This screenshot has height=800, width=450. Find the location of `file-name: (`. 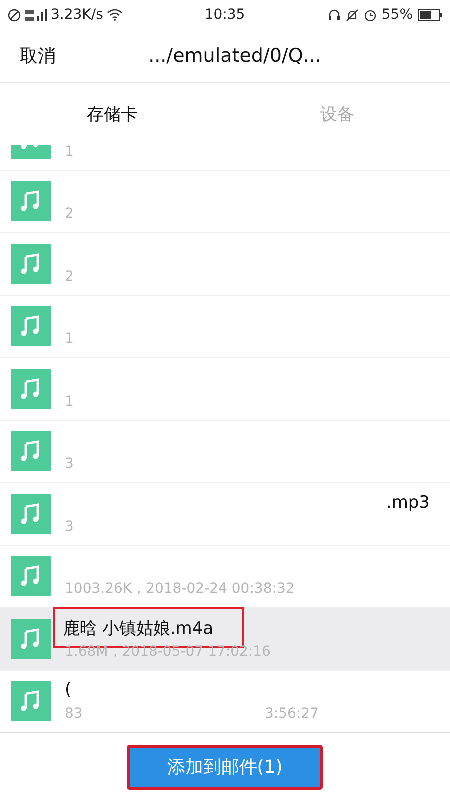

file-name: ( is located at coordinates (68, 690).